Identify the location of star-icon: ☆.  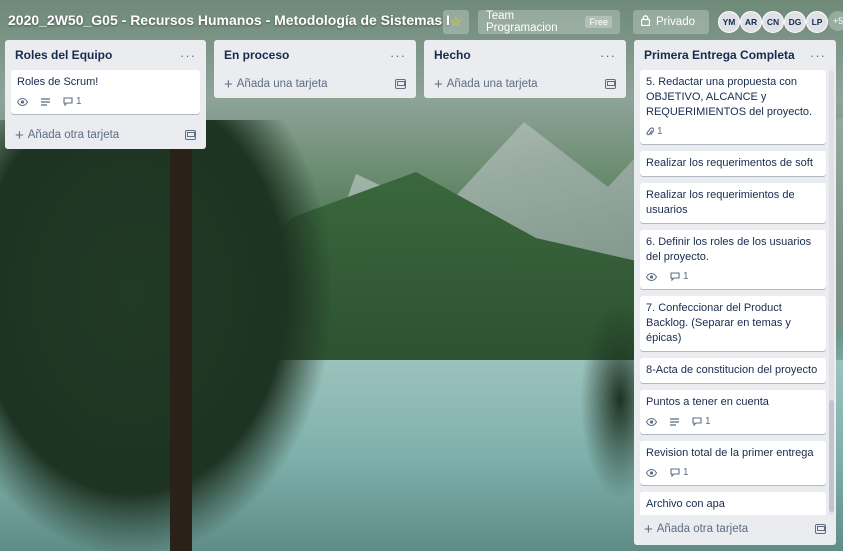
(456, 21).